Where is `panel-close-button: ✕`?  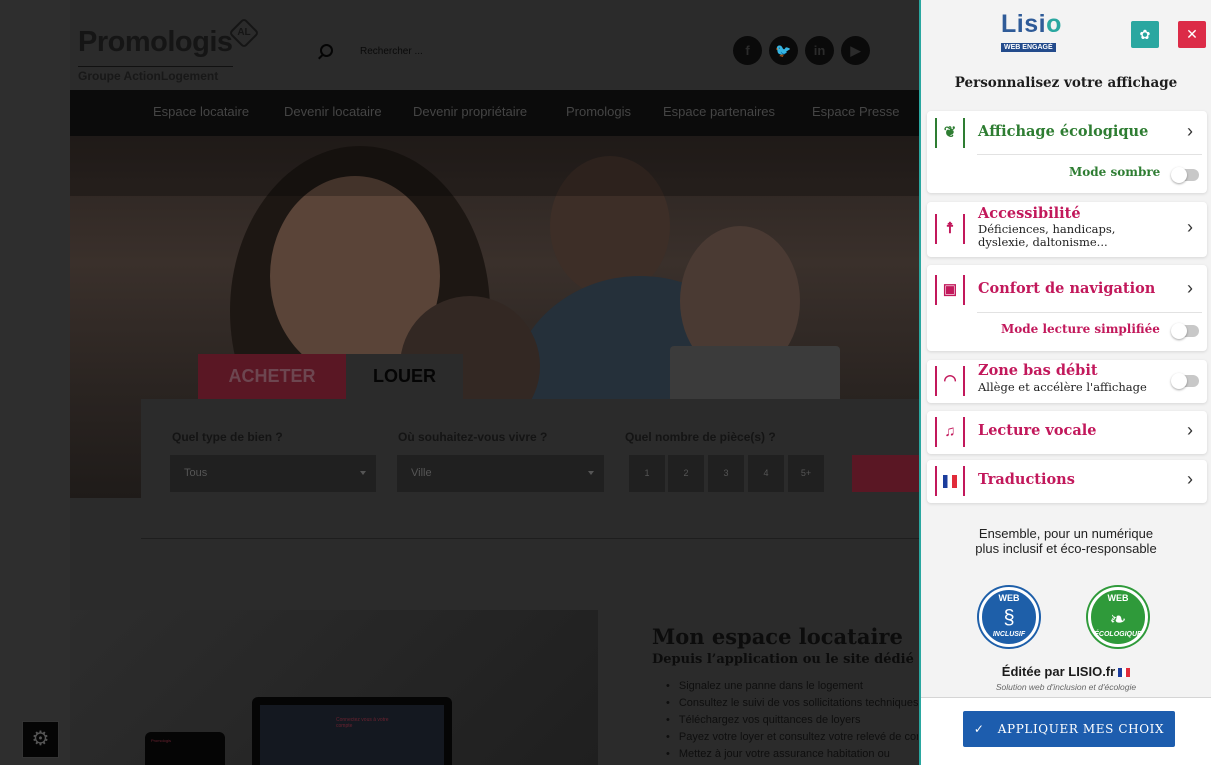 panel-close-button: ✕ is located at coordinates (1192, 34).